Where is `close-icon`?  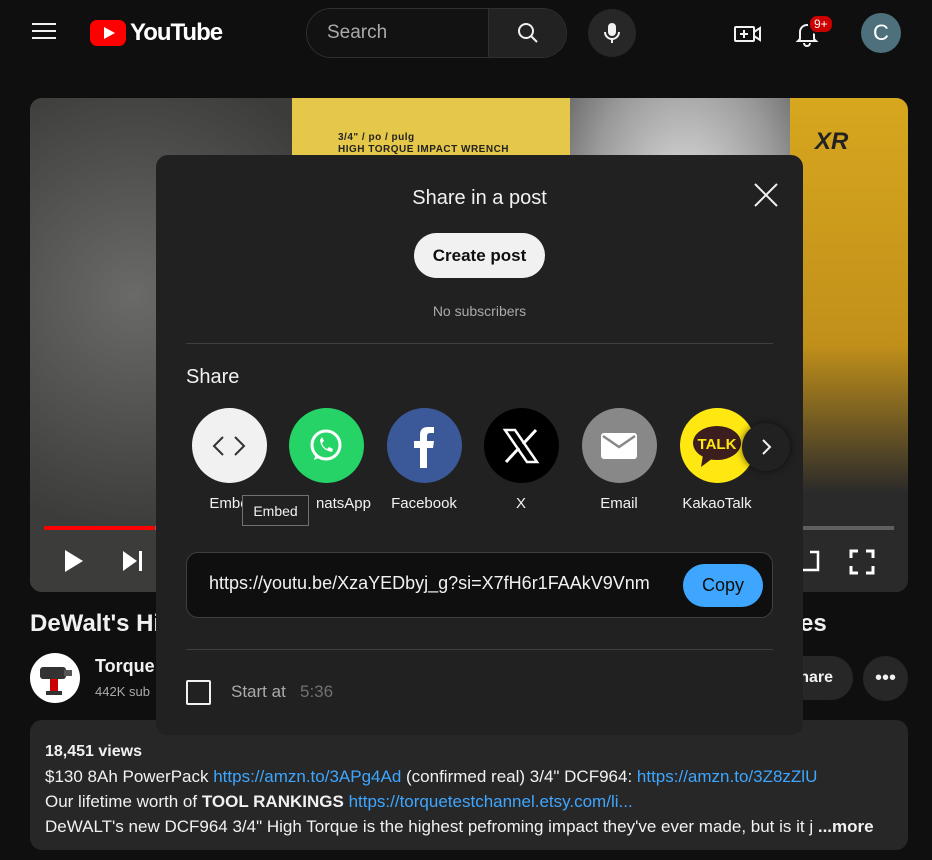 close-icon is located at coordinates (766, 195).